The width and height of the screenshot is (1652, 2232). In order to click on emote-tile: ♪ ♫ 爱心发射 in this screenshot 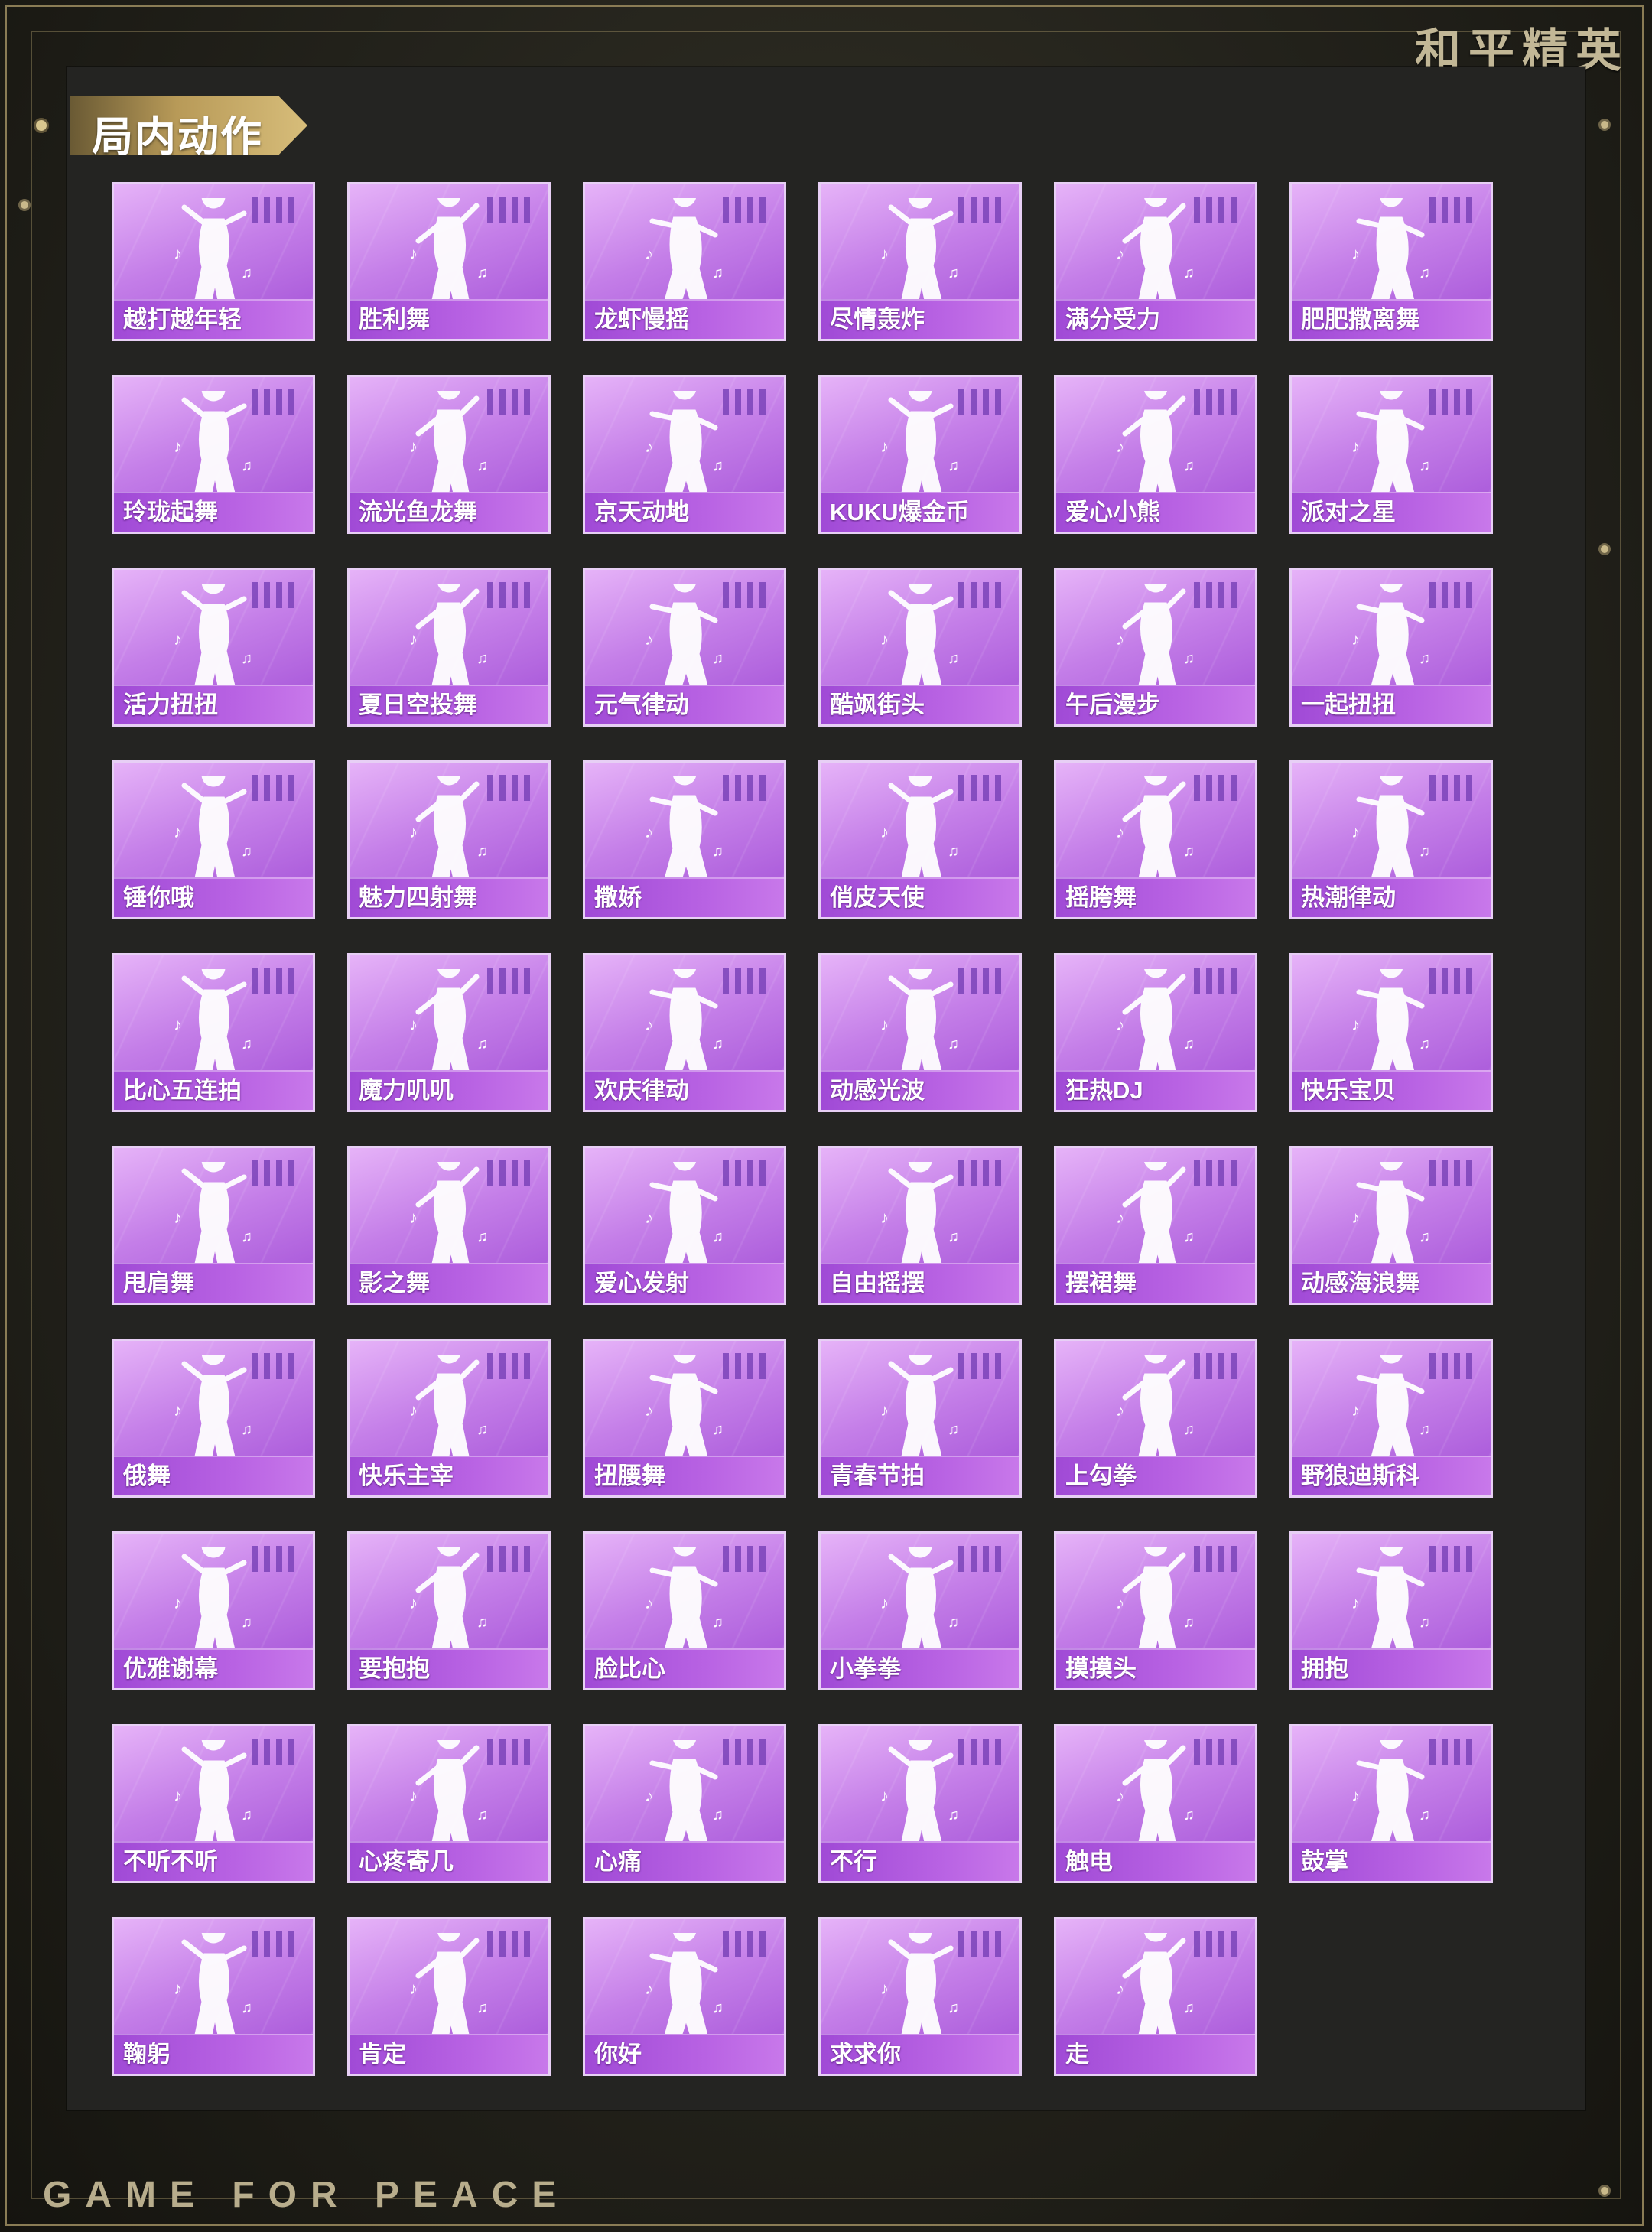, I will do `click(685, 1225)`.